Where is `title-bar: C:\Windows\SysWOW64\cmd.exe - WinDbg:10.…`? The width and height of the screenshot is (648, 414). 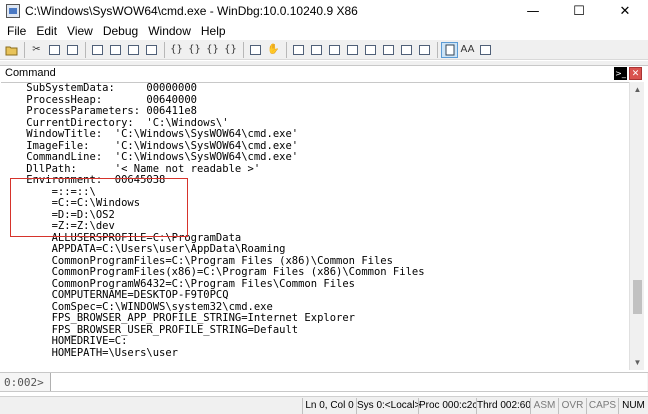
title-bar: C:\Windows\SysWOW64\cmd.exe - WinDbg:10.… is located at coordinates (324, 11).